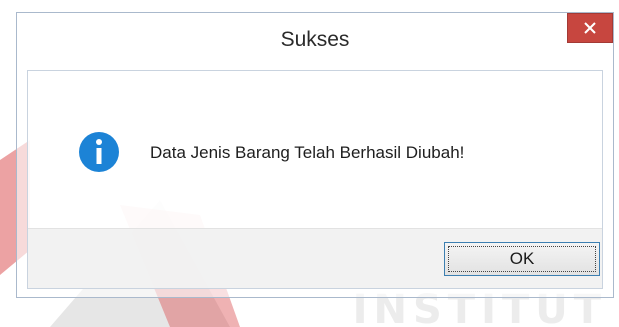 The image size is (619, 327). Describe the element at coordinates (307, 152) in the screenshot. I see `dialog-message: Data Jenis Barang Telah Berhasil Diubah!` at that location.